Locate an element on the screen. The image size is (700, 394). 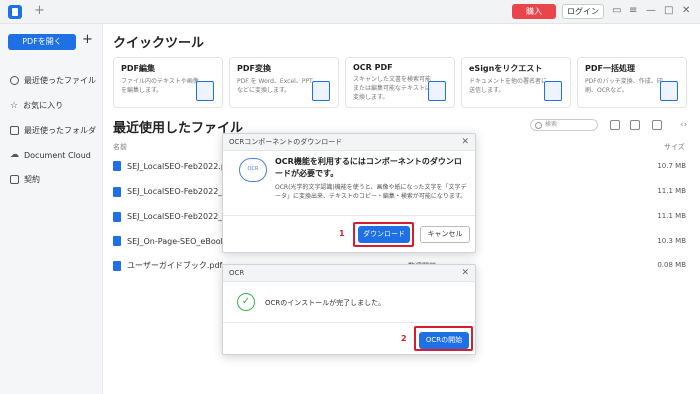
edit-icon is located at coordinates (205, 91).